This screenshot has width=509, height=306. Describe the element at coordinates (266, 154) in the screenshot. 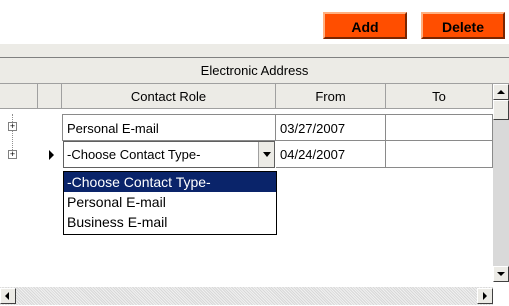

I see `chevron-down-icon` at that location.